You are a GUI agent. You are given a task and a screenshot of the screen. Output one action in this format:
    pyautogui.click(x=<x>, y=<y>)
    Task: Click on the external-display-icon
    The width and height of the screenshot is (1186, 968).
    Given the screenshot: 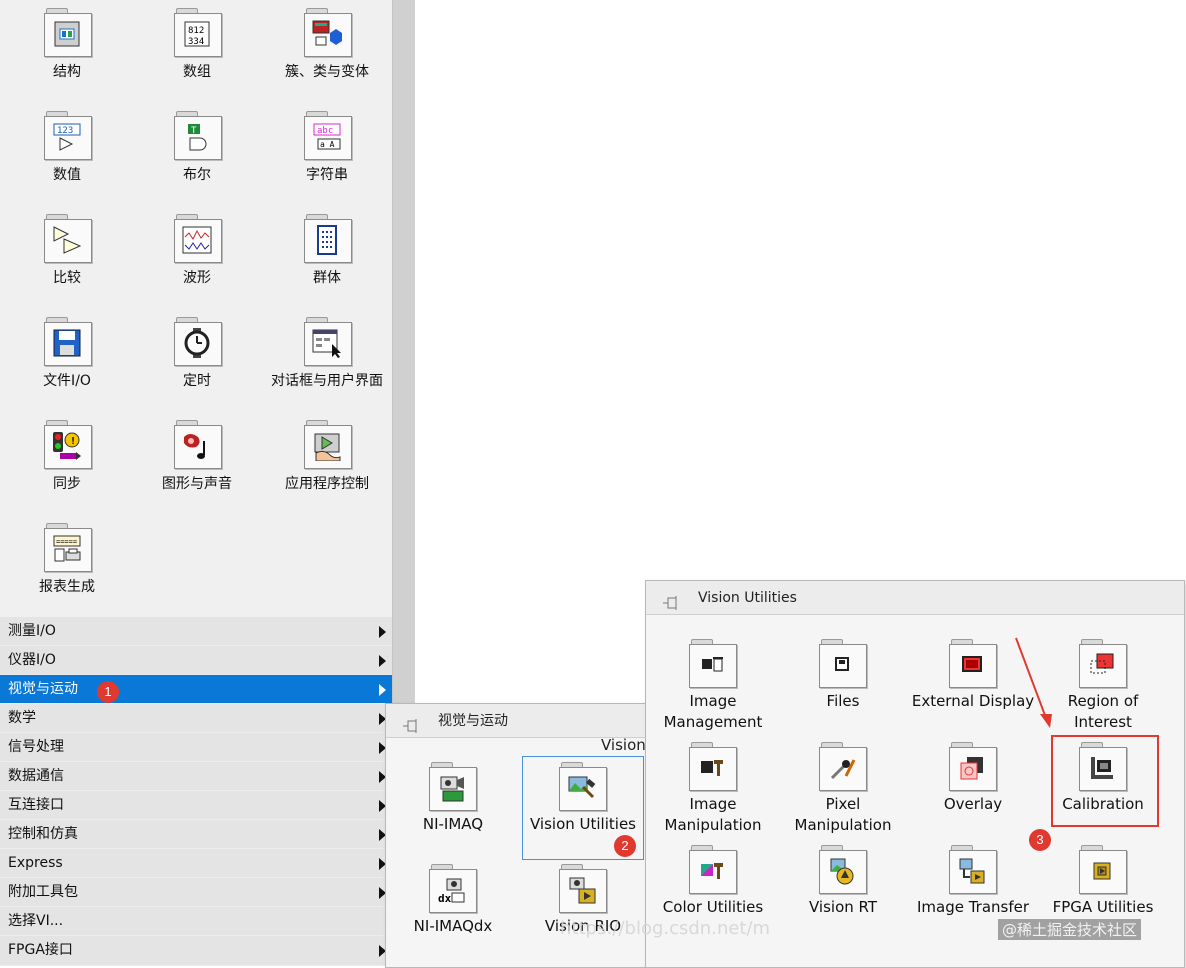 What is the action you would take?
    pyautogui.click(x=973, y=663)
    